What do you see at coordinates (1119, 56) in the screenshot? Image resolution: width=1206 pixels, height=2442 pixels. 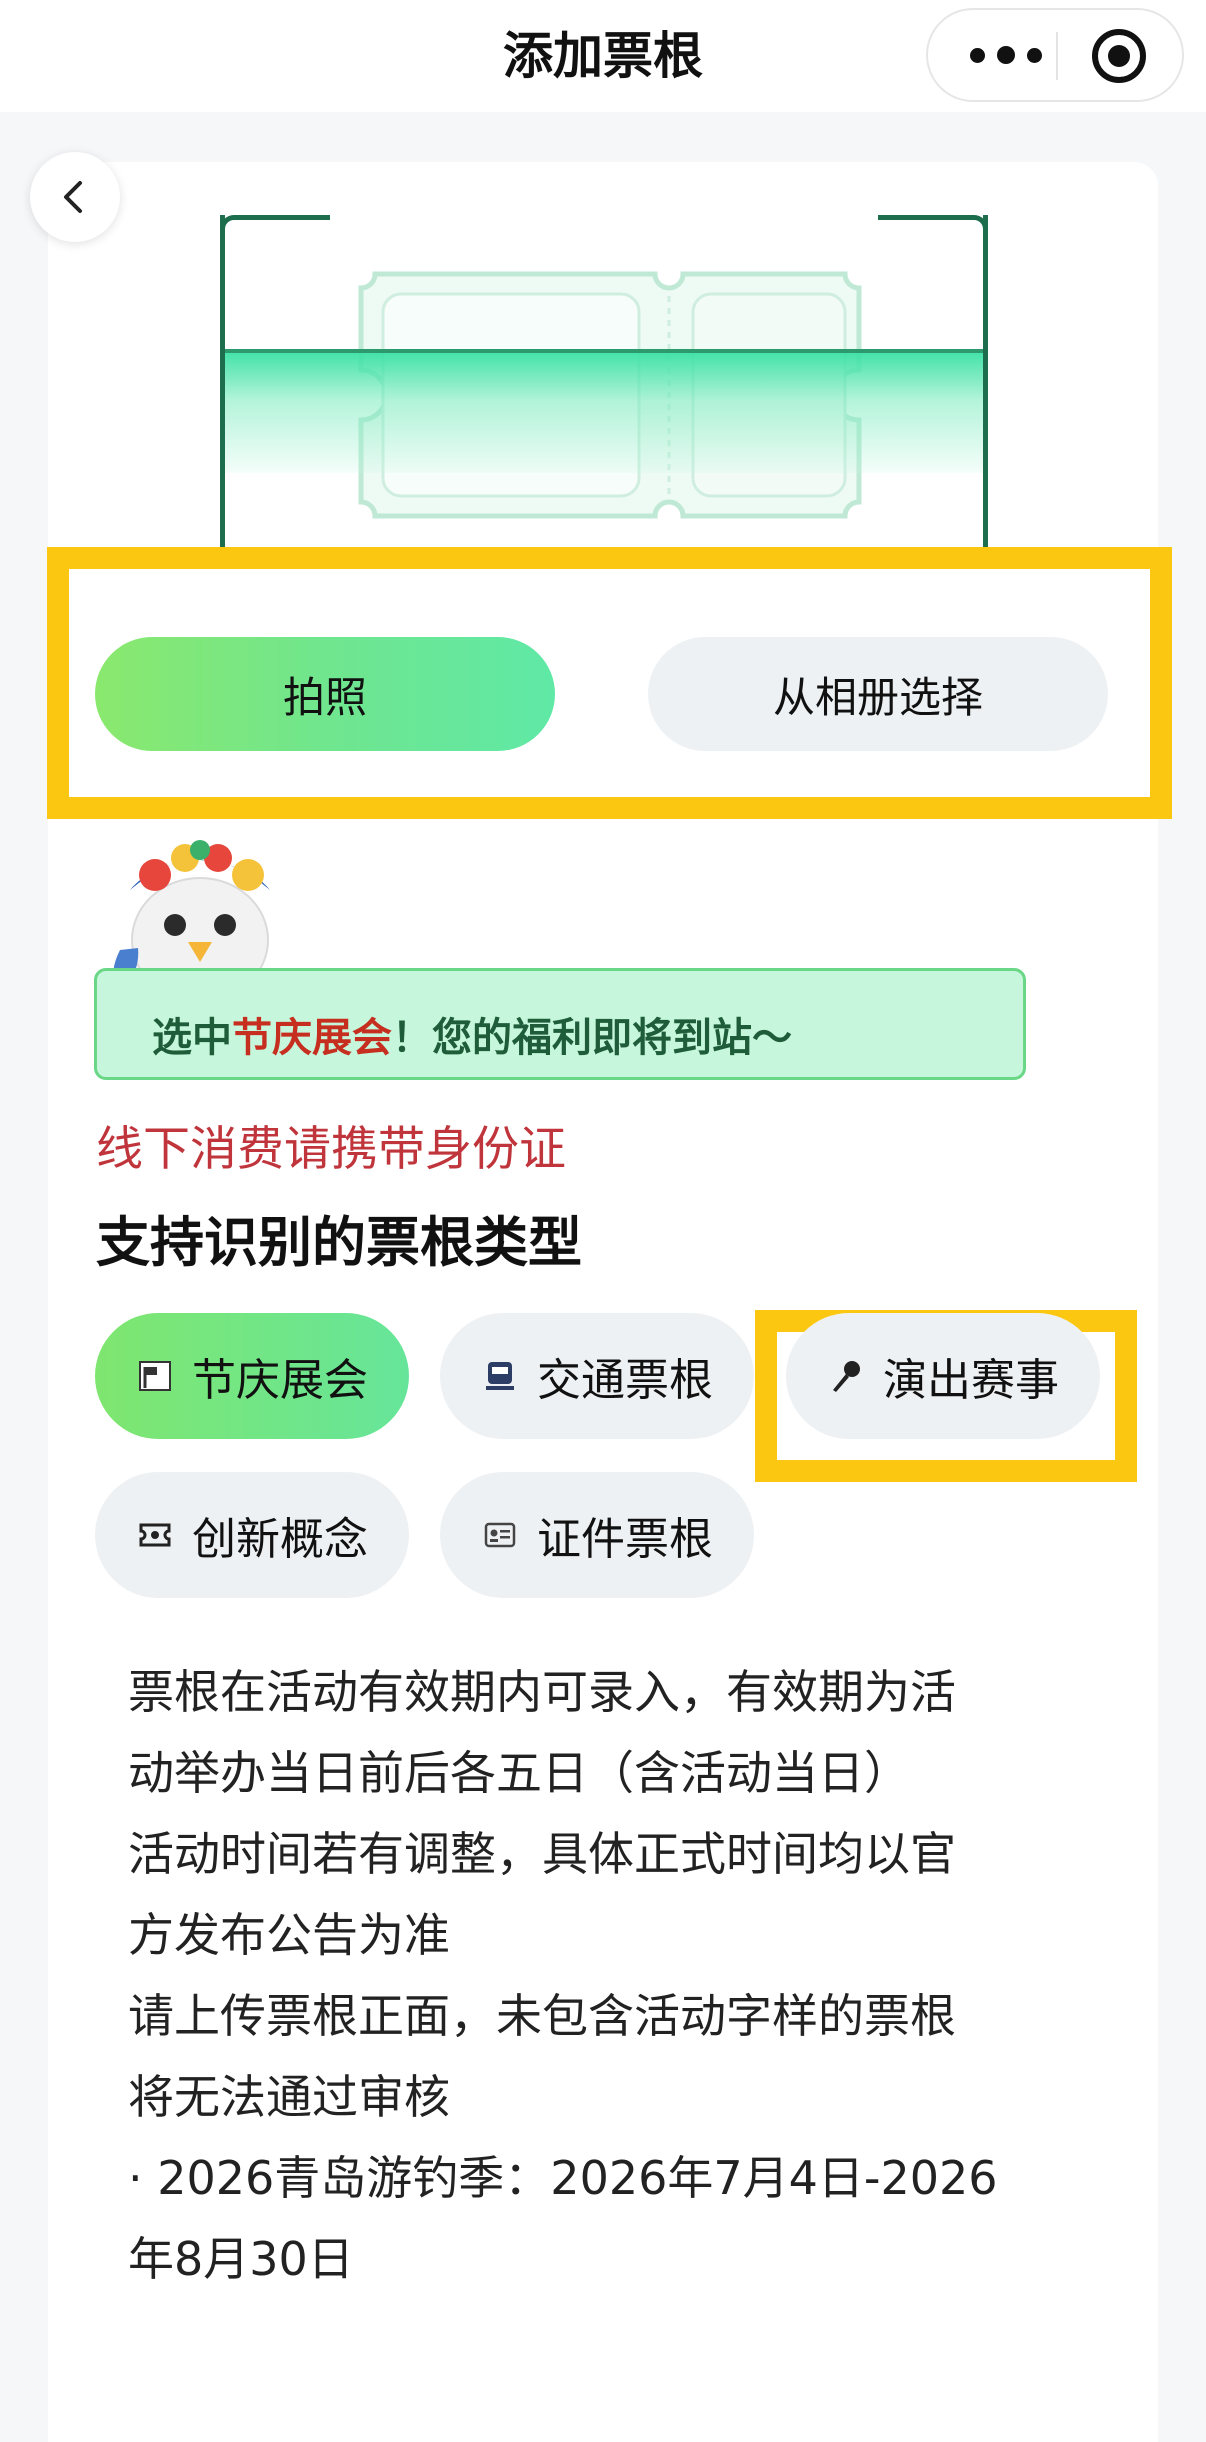 I see `target-close-icon` at bounding box center [1119, 56].